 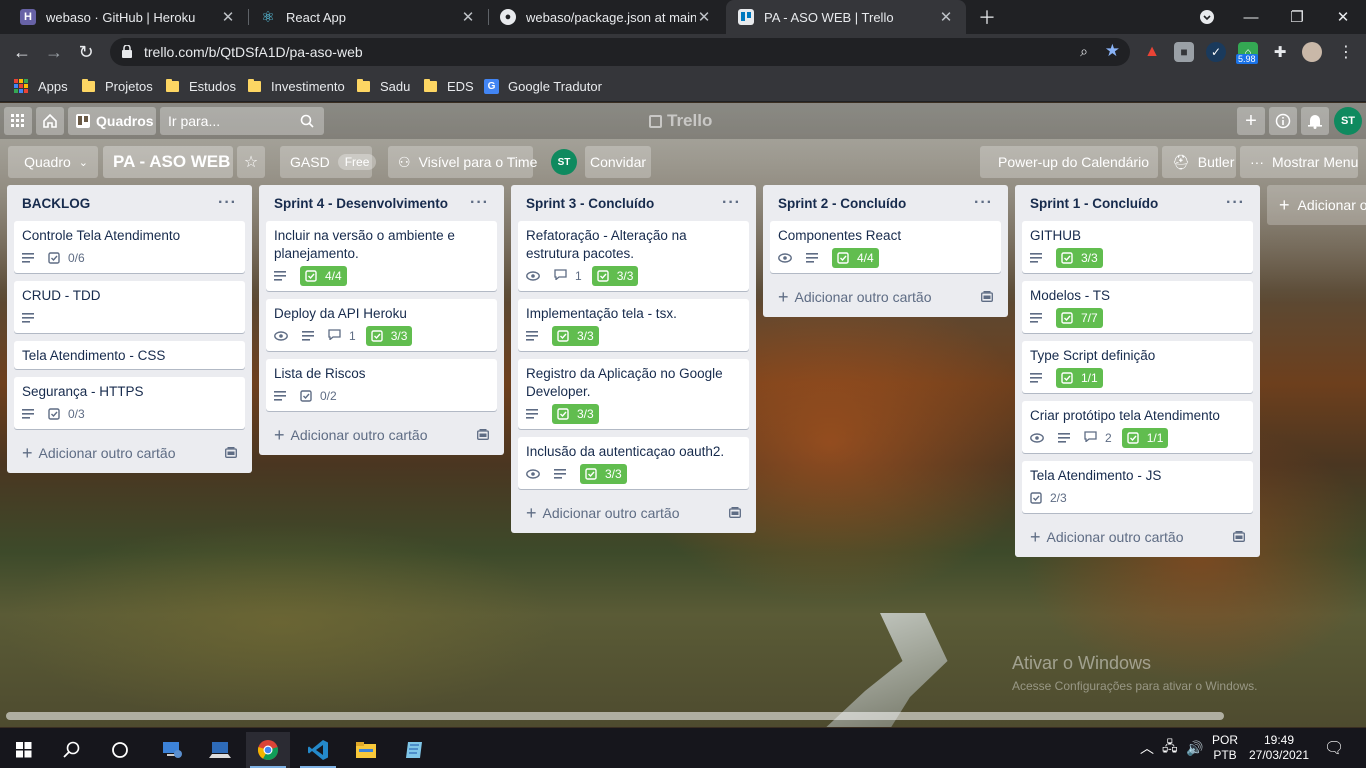 I want to click on info-icon, so click(x=1283, y=121).